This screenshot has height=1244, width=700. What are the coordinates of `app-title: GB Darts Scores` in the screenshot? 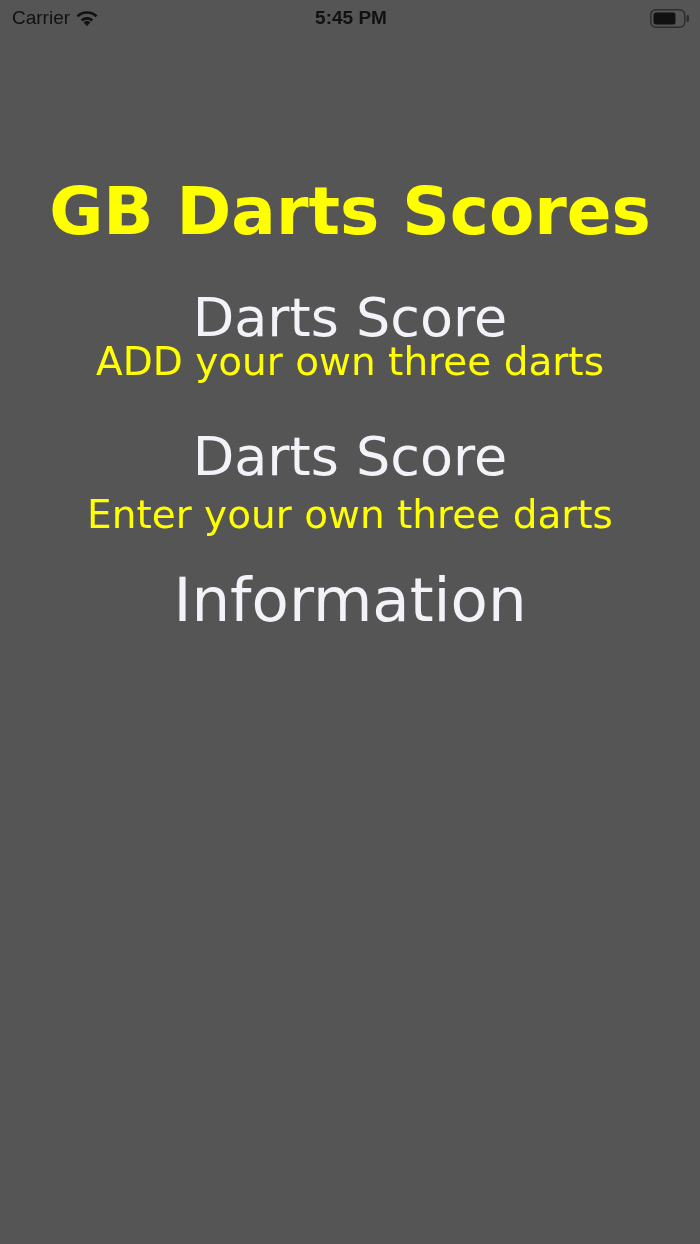 It's located at (350, 212).